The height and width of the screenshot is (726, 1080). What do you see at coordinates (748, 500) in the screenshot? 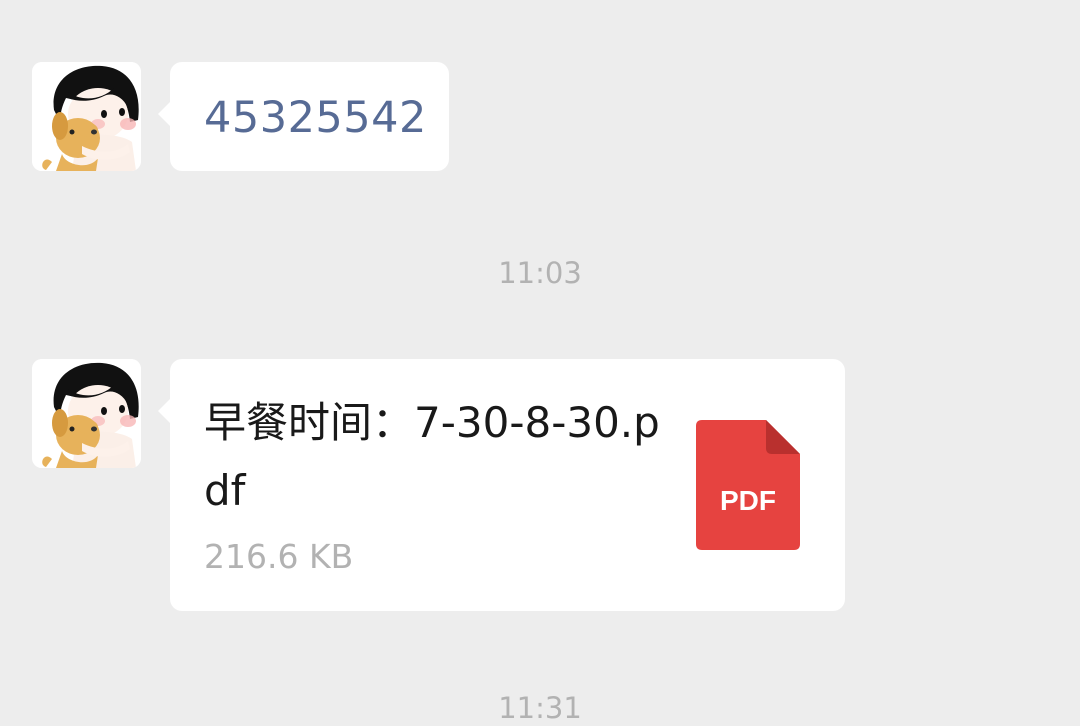
I see `pdf-icon-label: PDF` at bounding box center [748, 500].